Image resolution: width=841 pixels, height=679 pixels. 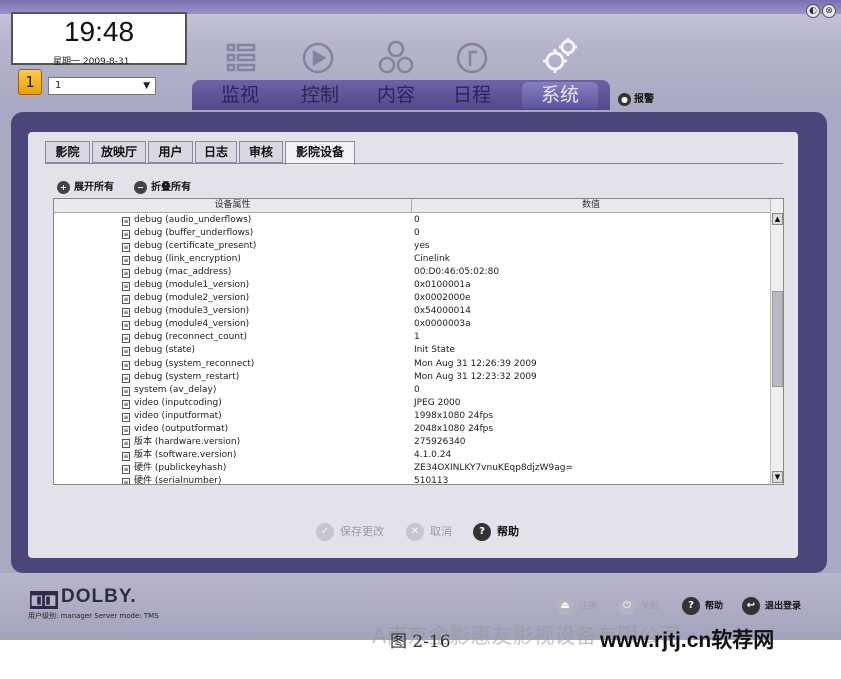 What do you see at coordinates (576, 606) in the screenshot?
I see `logout-button: ⏏ 注销` at bounding box center [576, 606].